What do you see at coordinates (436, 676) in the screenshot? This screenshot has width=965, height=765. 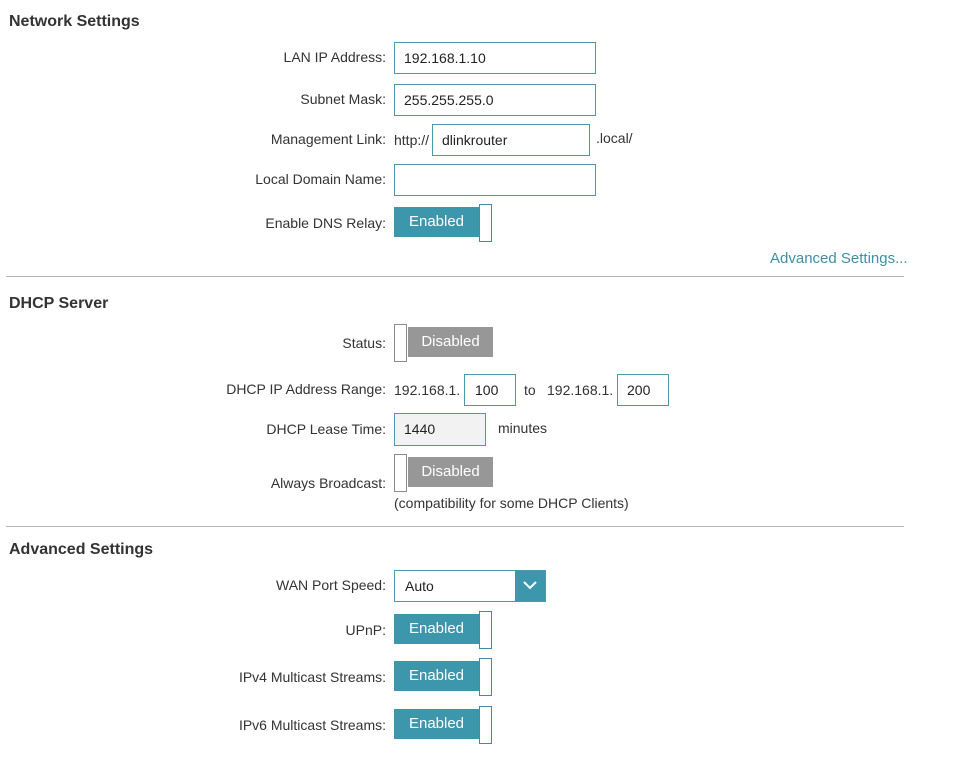 I see `ipv4-multicast-state: Enabled` at bounding box center [436, 676].